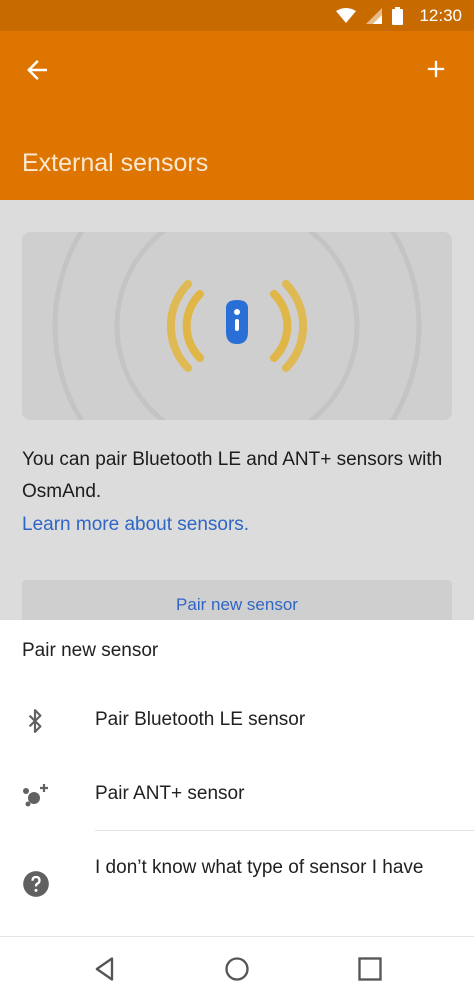  Describe the element at coordinates (237, 600) in the screenshot. I see `pair-new-sensor-button: Pair new sensor` at that location.